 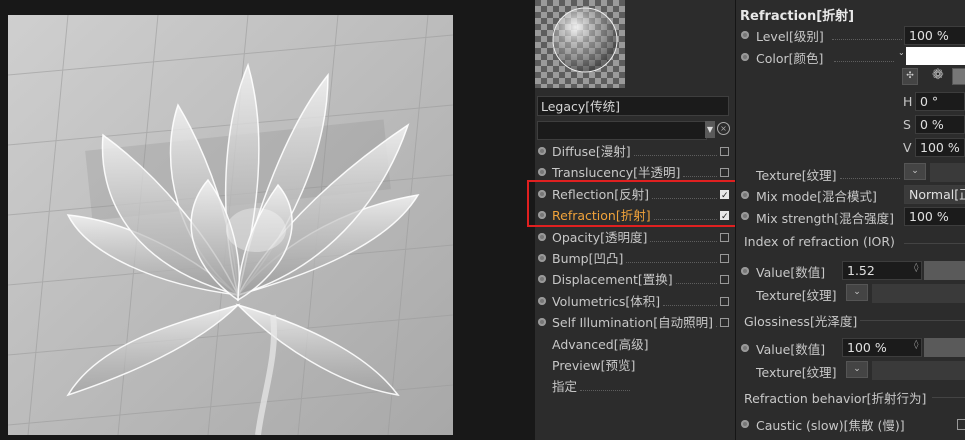 What do you see at coordinates (745, 348) in the screenshot?
I see `gloss-value-link-dot-icon` at bounding box center [745, 348].